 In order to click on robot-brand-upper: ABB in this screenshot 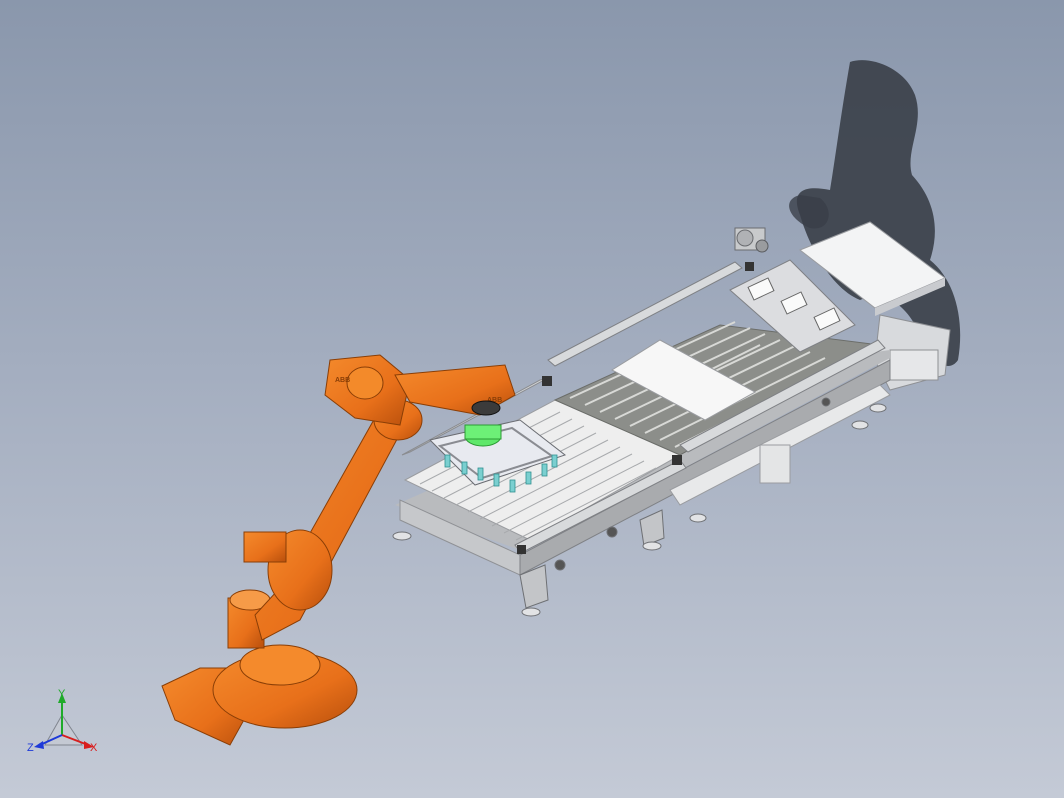, I will do `click(342, 380)`.